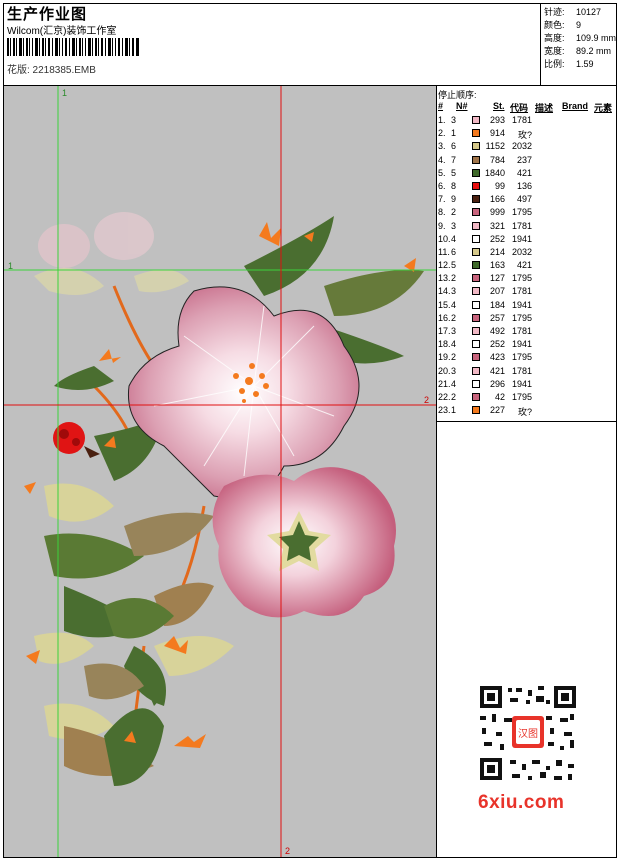  Describe the element at coordinates (499, 106) in the screenshot. I see `col-st: St.` at that location.